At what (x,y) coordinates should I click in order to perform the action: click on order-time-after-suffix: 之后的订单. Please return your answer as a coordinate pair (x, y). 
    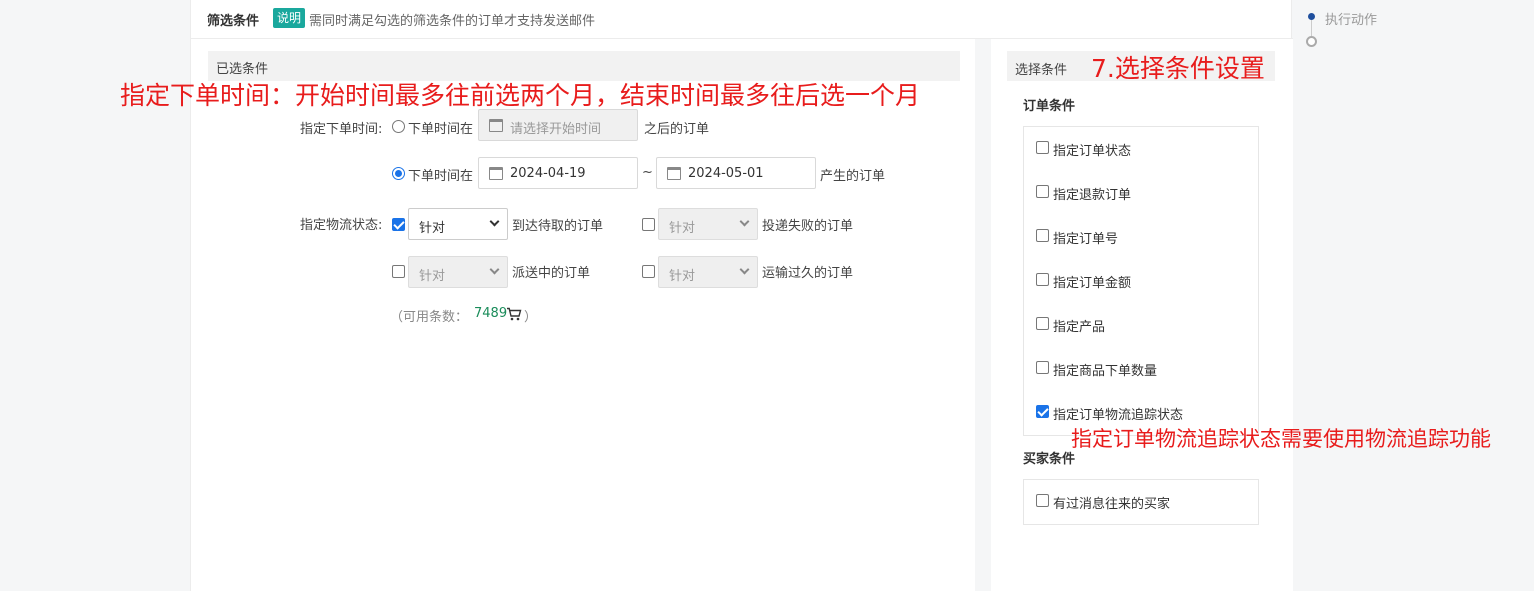
    Looking at the image, I should click on (677, 129).